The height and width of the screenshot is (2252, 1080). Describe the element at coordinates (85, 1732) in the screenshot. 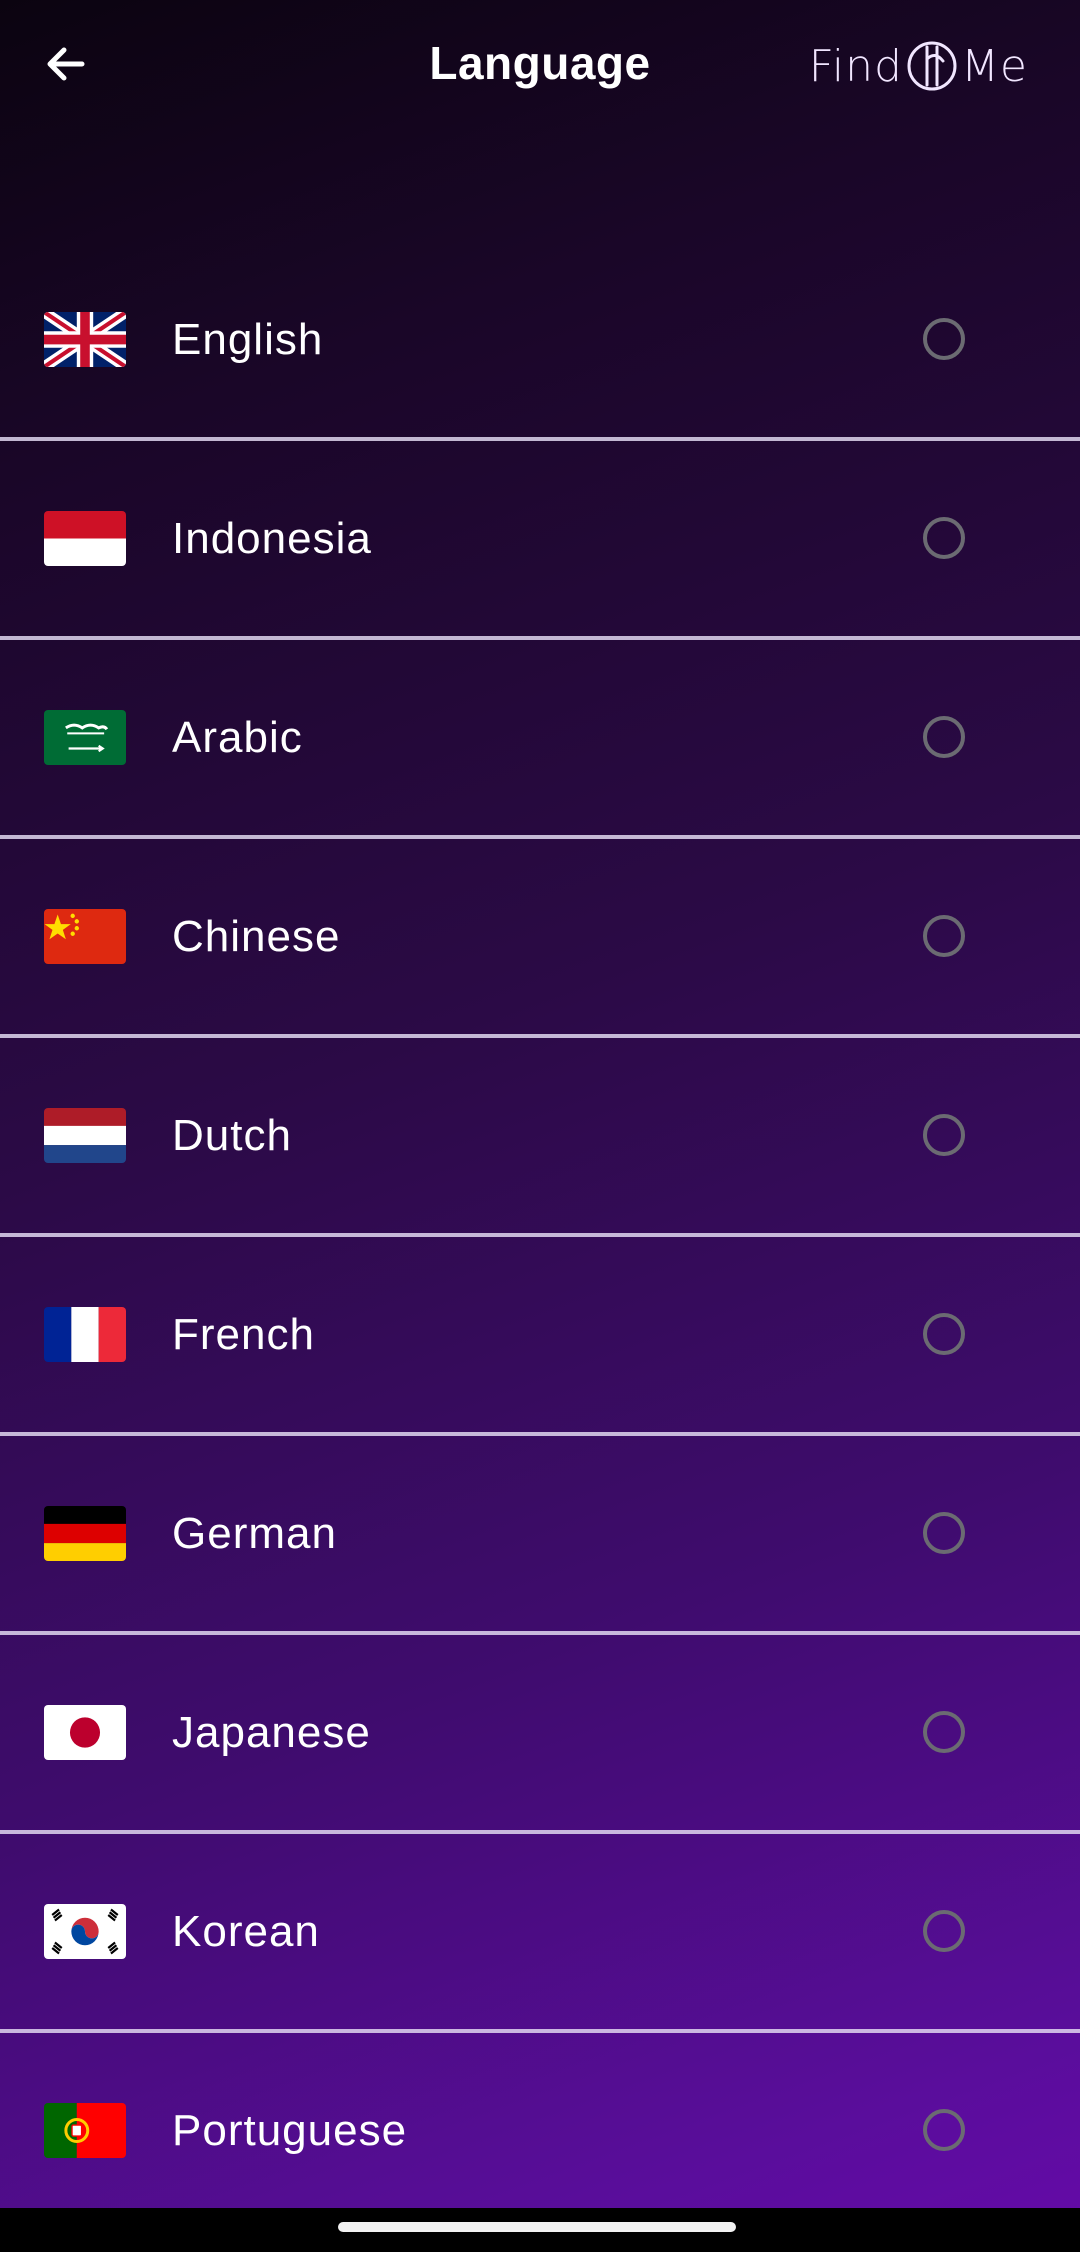

I see `japan-flag-icon` at that location.